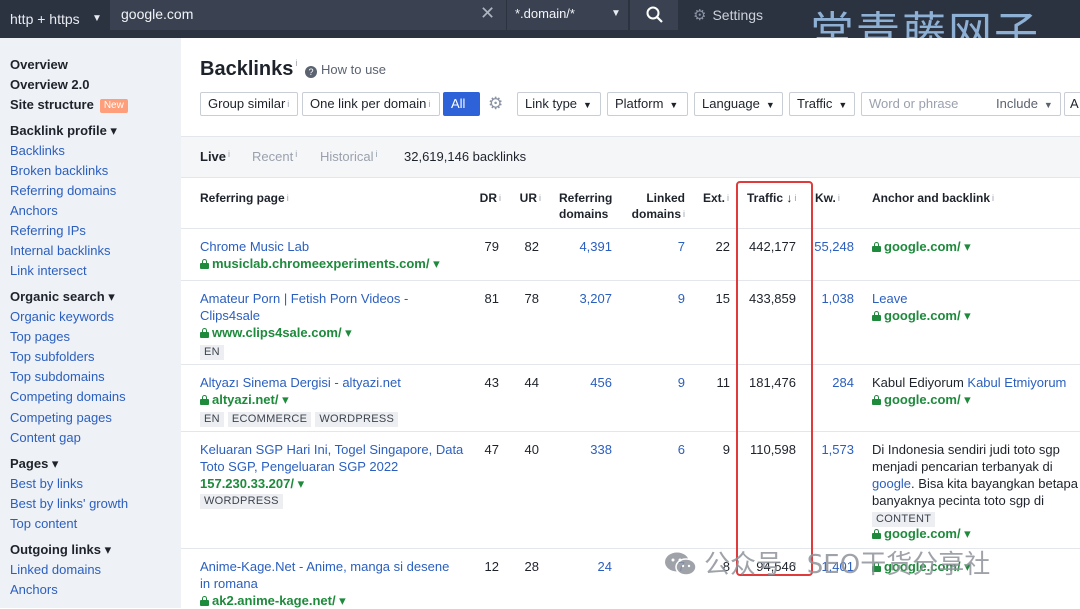 The height and width of the screenshot is (609, 1080). Describe the element at coordinates (728, 15) in the screenshot. I see `settings-button: ⚙ Settings` at that location.